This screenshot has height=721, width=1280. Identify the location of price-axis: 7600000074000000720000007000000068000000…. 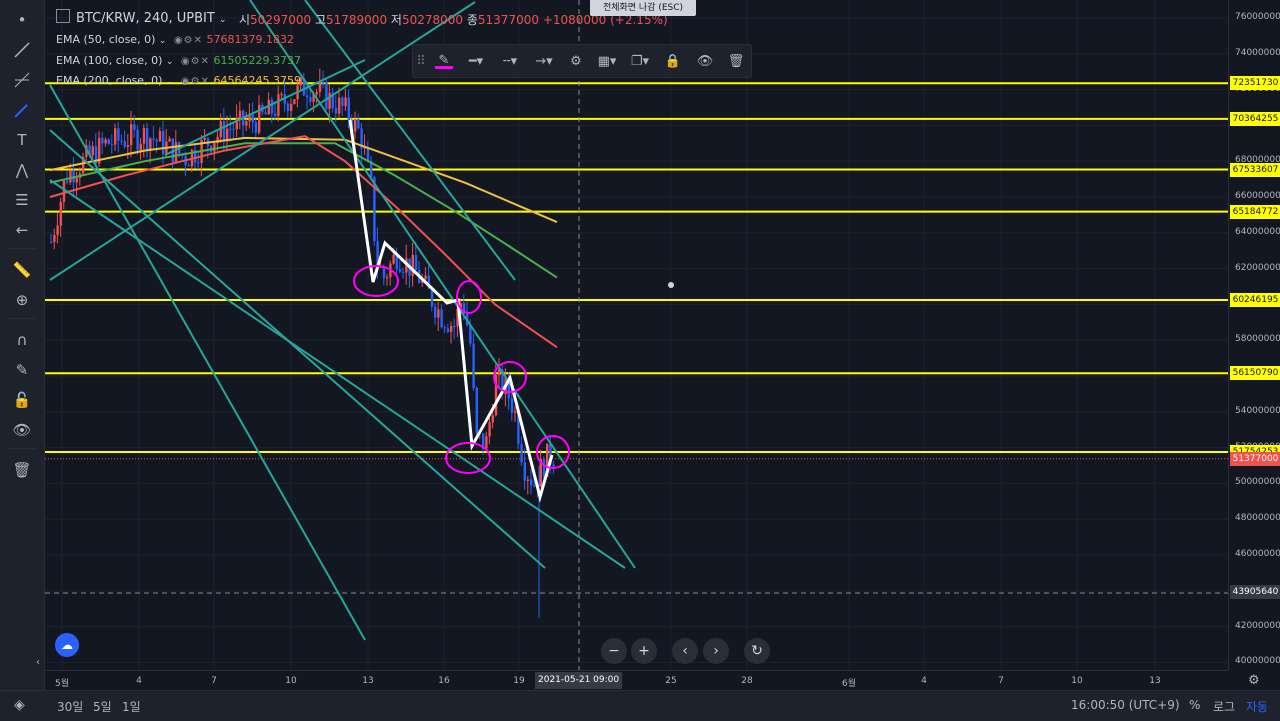
(1254, 335).